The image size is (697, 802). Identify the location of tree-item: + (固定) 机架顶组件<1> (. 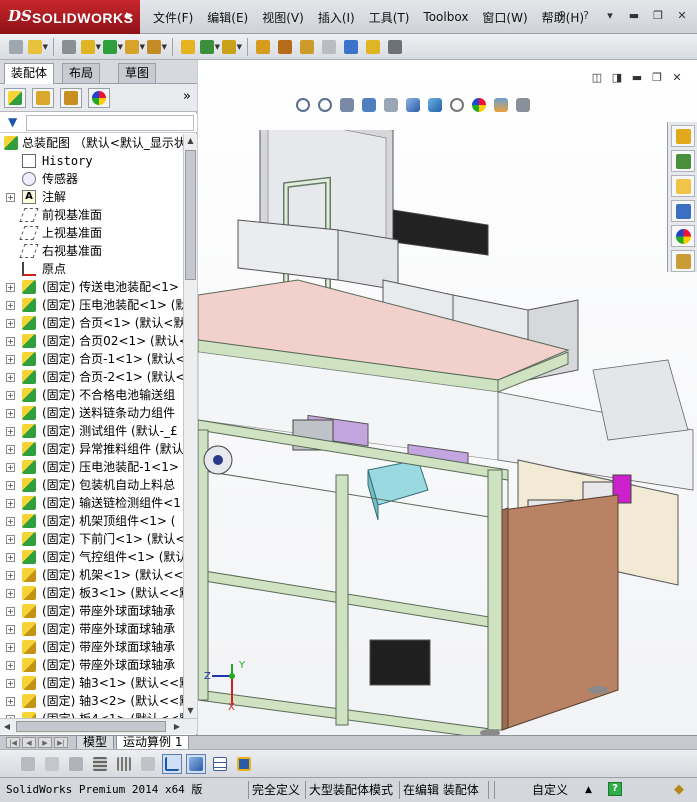
(91, 521).